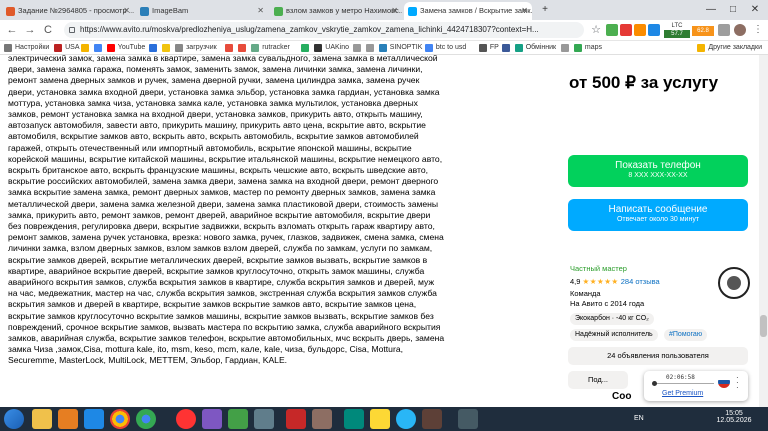 This screenshot has height=431, width=768. I want to click on bookmark-item: SINOPTIK, so click(400, 47).